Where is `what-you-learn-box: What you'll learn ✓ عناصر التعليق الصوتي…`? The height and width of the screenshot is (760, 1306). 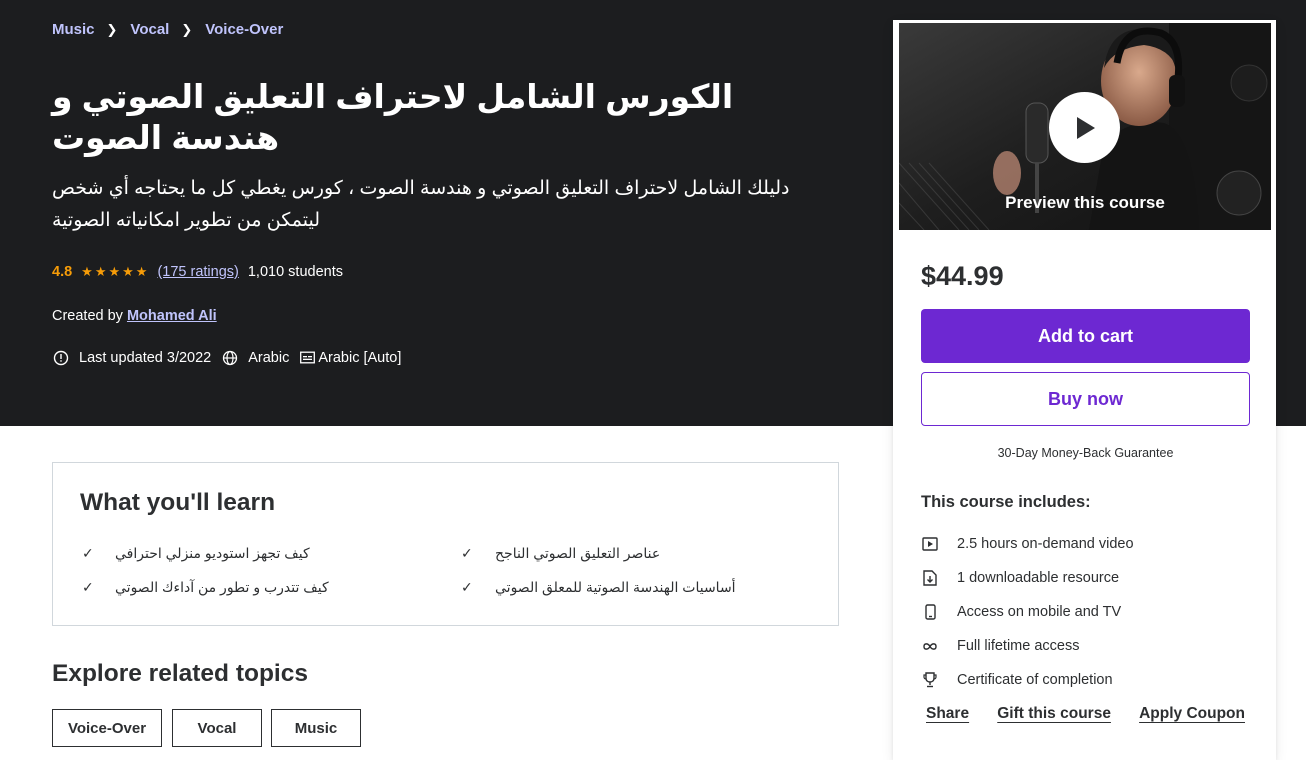
what-you-learn-box: What you'll learn ✓ عناصر التعليق الصوتي… is located at coordinates (445, 544).